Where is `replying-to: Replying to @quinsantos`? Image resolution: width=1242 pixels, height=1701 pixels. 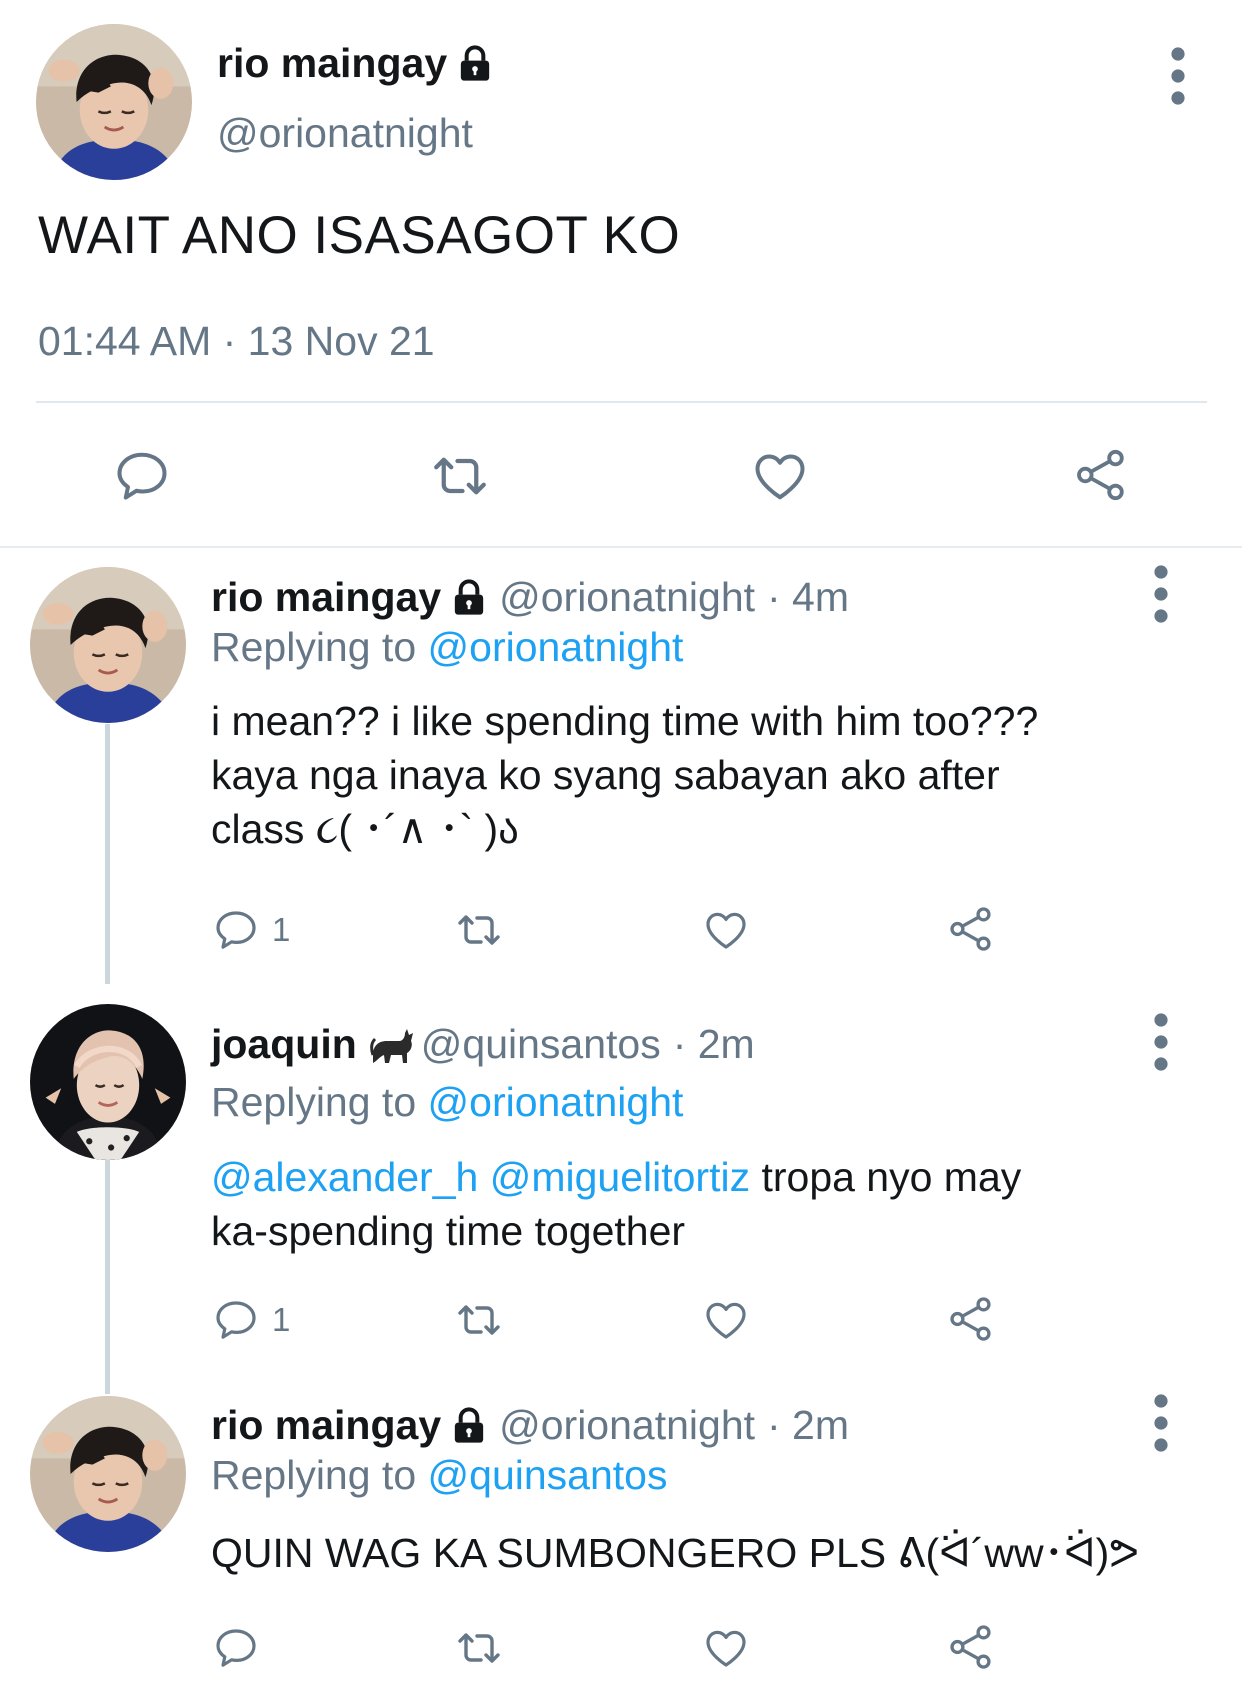
replying-to: Replying to @quinsantos is located at coordinates (439, 1475).